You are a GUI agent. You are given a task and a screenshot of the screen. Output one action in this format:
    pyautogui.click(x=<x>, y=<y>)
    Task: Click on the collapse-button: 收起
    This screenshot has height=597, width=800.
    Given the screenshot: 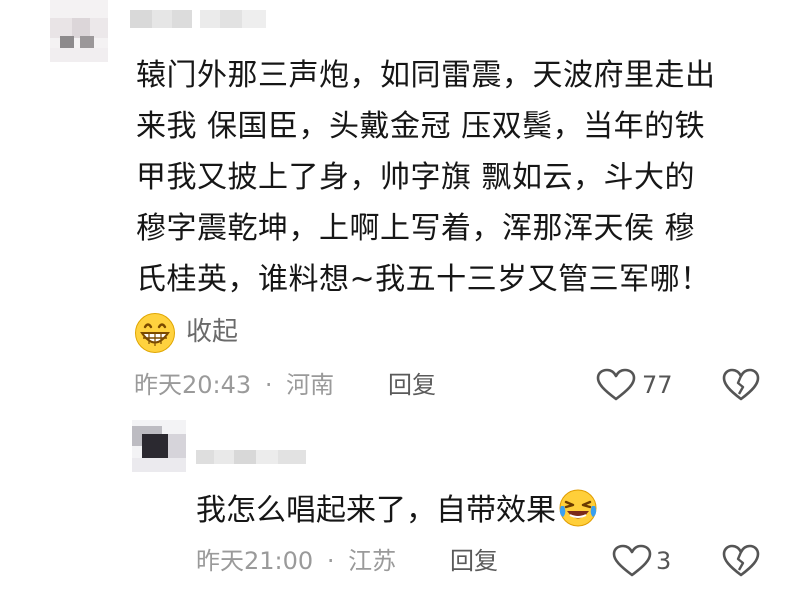 What is the action you would take?
    pyautogui.click(x=212, y=332)
    